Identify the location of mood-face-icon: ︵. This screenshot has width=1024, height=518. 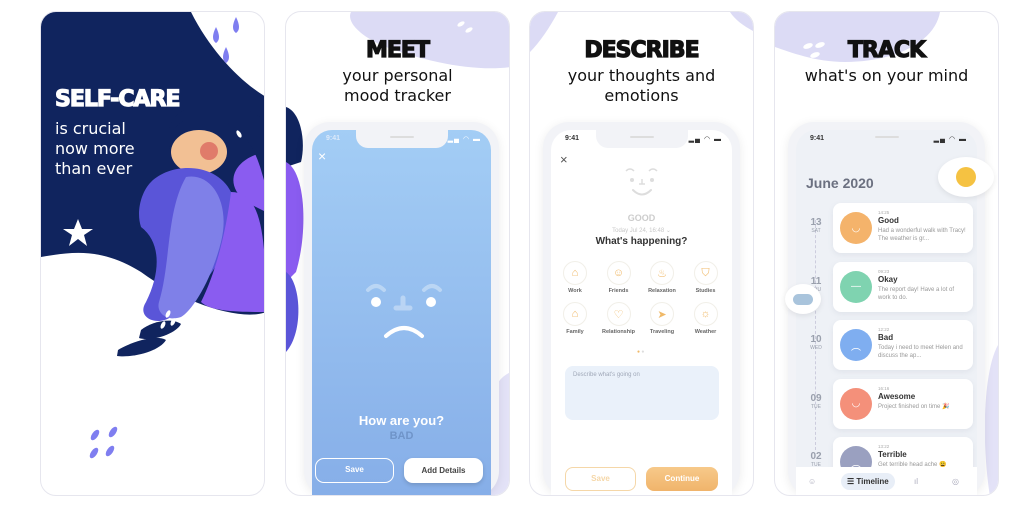
(856, 345).